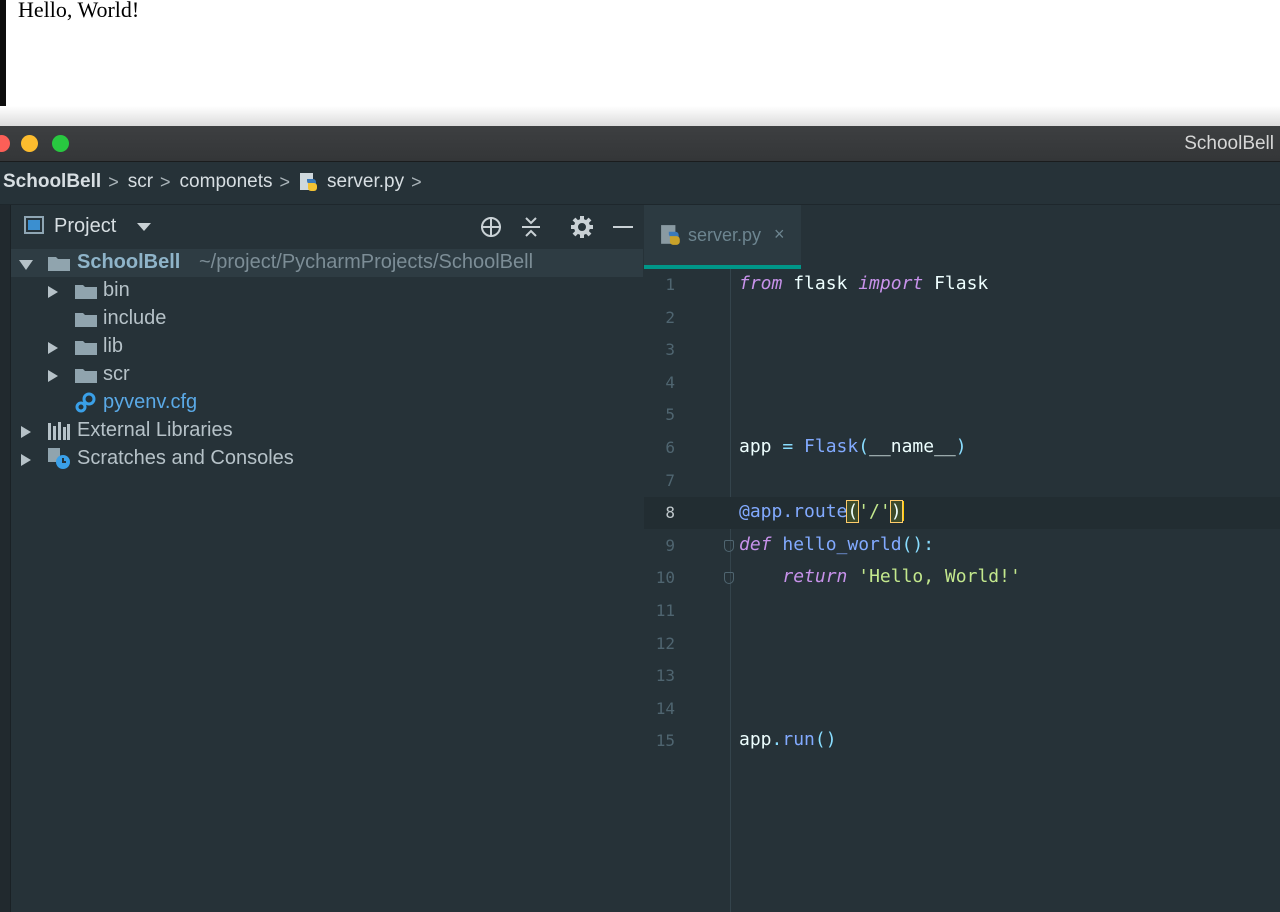 The image size is (1280, 912). Describe the element at coordinates (725, 235) in the screenshot. I see `tab-label: server.py` at that location.